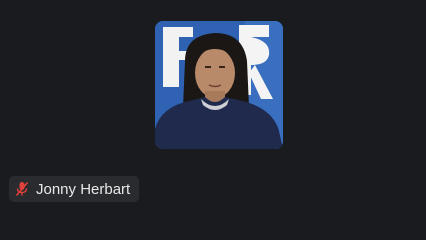 This screenshot has width=426, height=240. I want to click on participant-name-tag: Jonny Herbart, so click(74, 189).